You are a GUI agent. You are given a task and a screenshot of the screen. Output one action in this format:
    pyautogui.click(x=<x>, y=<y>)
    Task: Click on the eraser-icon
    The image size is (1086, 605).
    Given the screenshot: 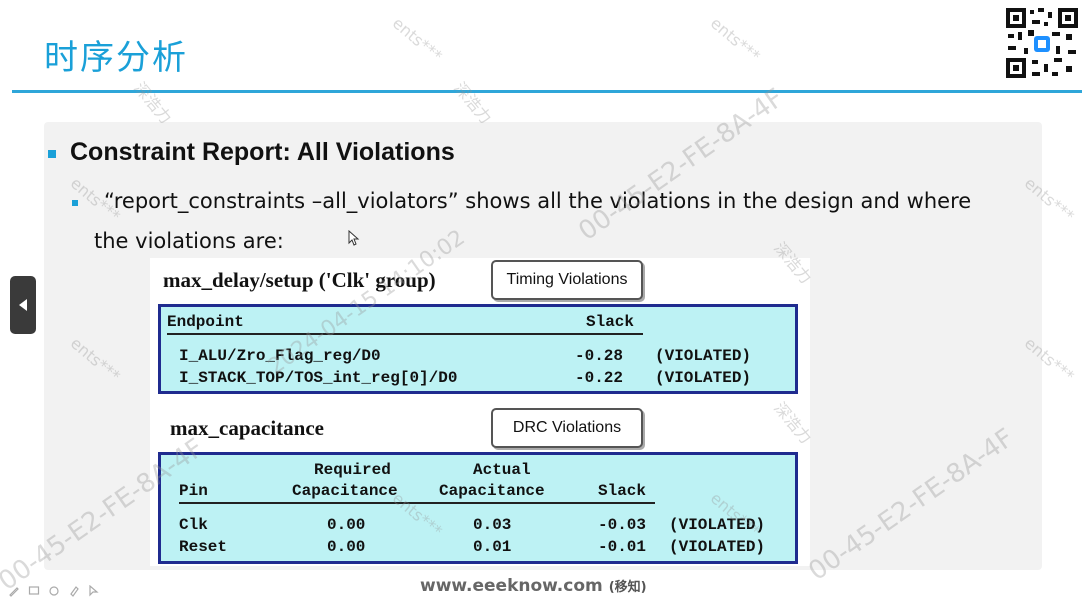 What is the action you would take?
    pyautogui.click(x=54, y=591)
    